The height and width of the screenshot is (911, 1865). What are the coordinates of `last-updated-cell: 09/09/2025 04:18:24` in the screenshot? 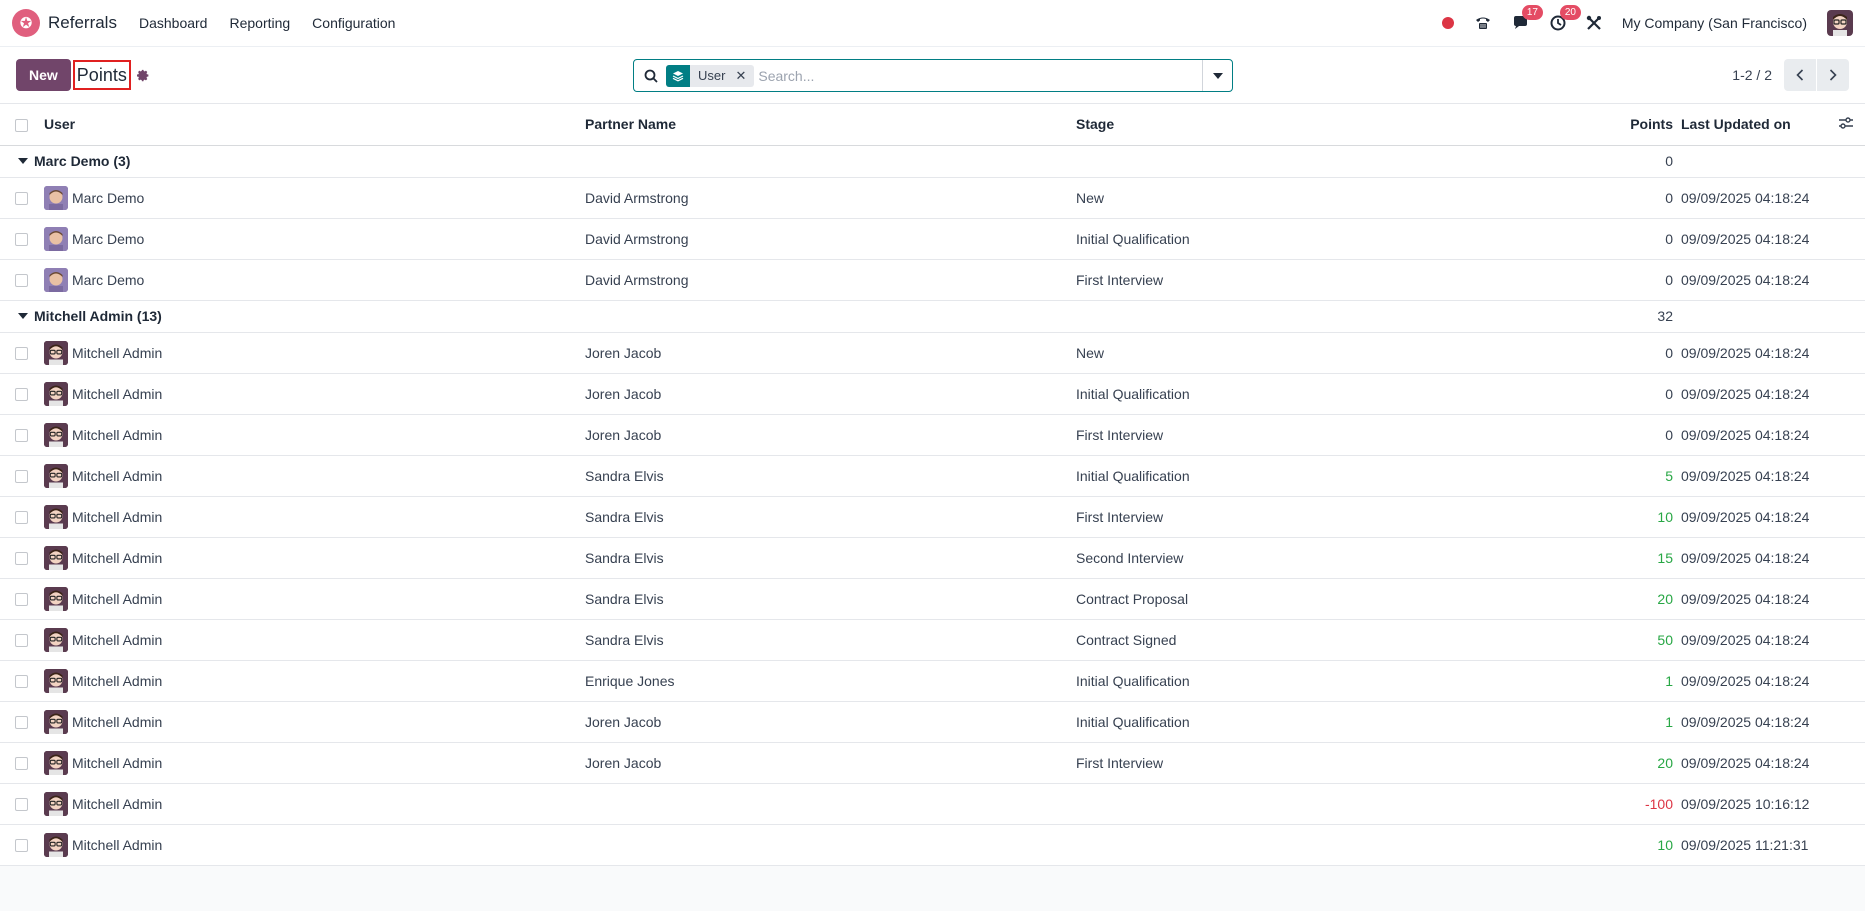 It's located at (1745, 352).